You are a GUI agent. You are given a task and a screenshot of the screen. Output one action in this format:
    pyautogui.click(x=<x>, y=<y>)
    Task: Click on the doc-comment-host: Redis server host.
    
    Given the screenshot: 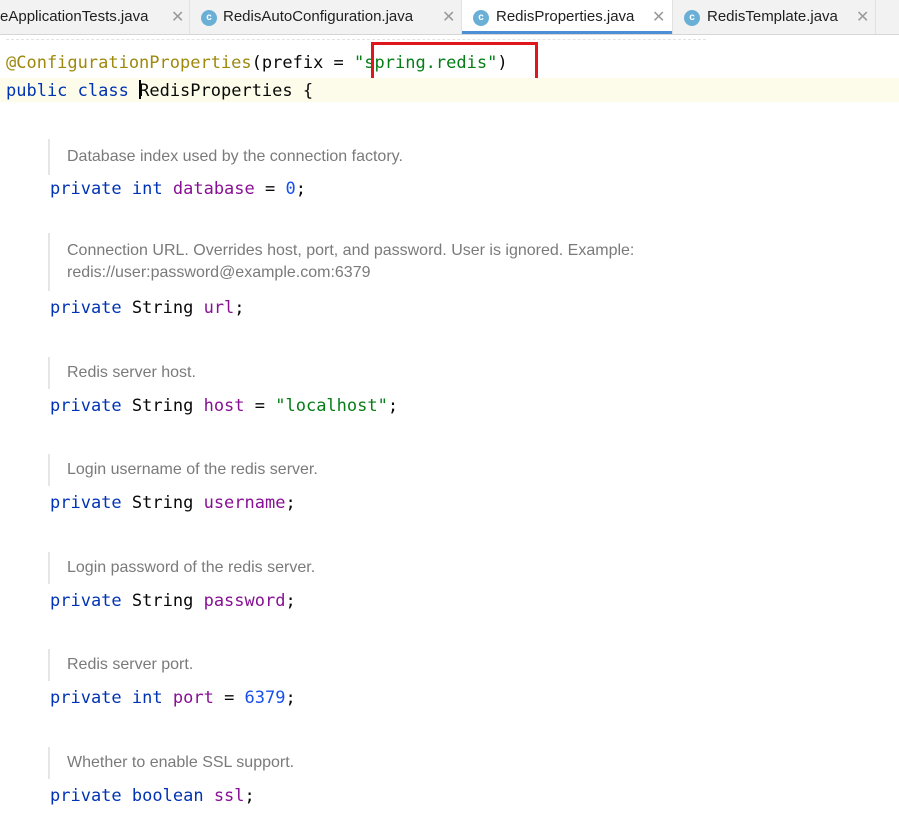 What is the action you would take?
    pyautogui.click(x=122, y=373)
    